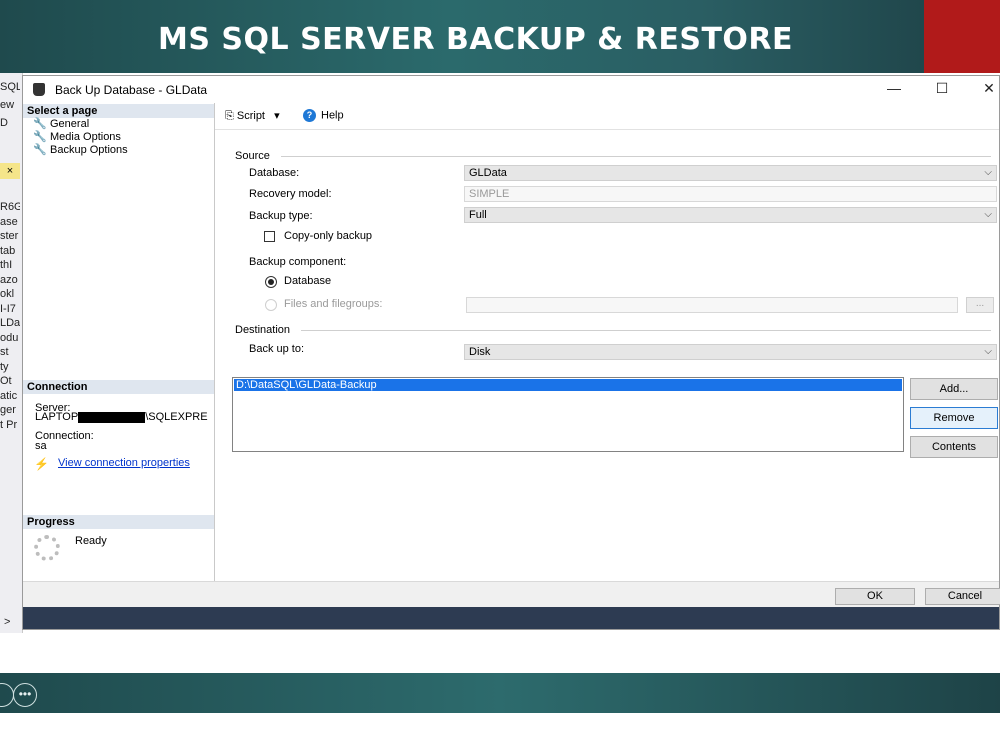  What do you see at coordinates (39, 89) in the screenshot?
I see `database-icon` at bounding box center [39, 89].